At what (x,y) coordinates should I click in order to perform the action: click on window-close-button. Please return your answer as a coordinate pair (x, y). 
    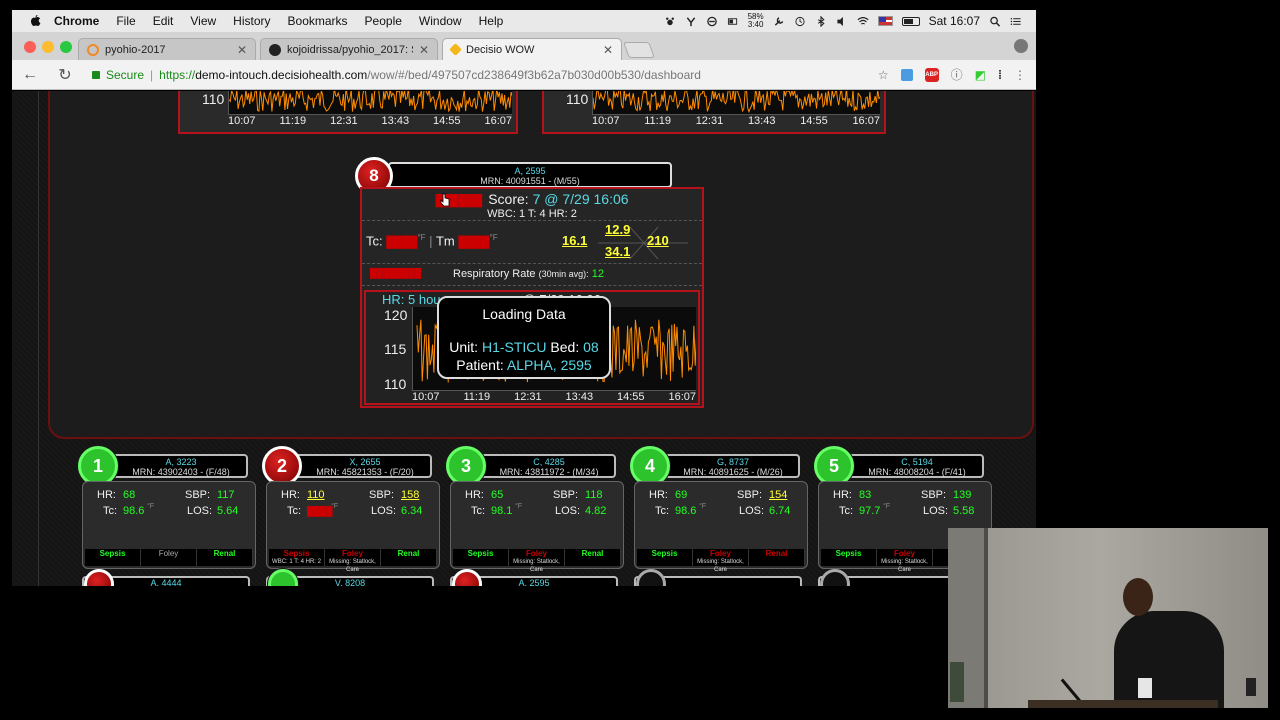
    Looking at the image, I should click on (30, 47).